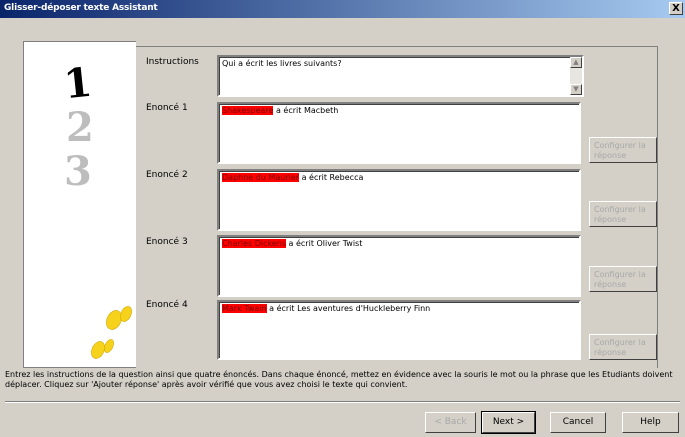 The width and height of the screenshot is (685, 437). I want to click on statement-2-highlight: Daphne du Maurier, so click(261, 177).